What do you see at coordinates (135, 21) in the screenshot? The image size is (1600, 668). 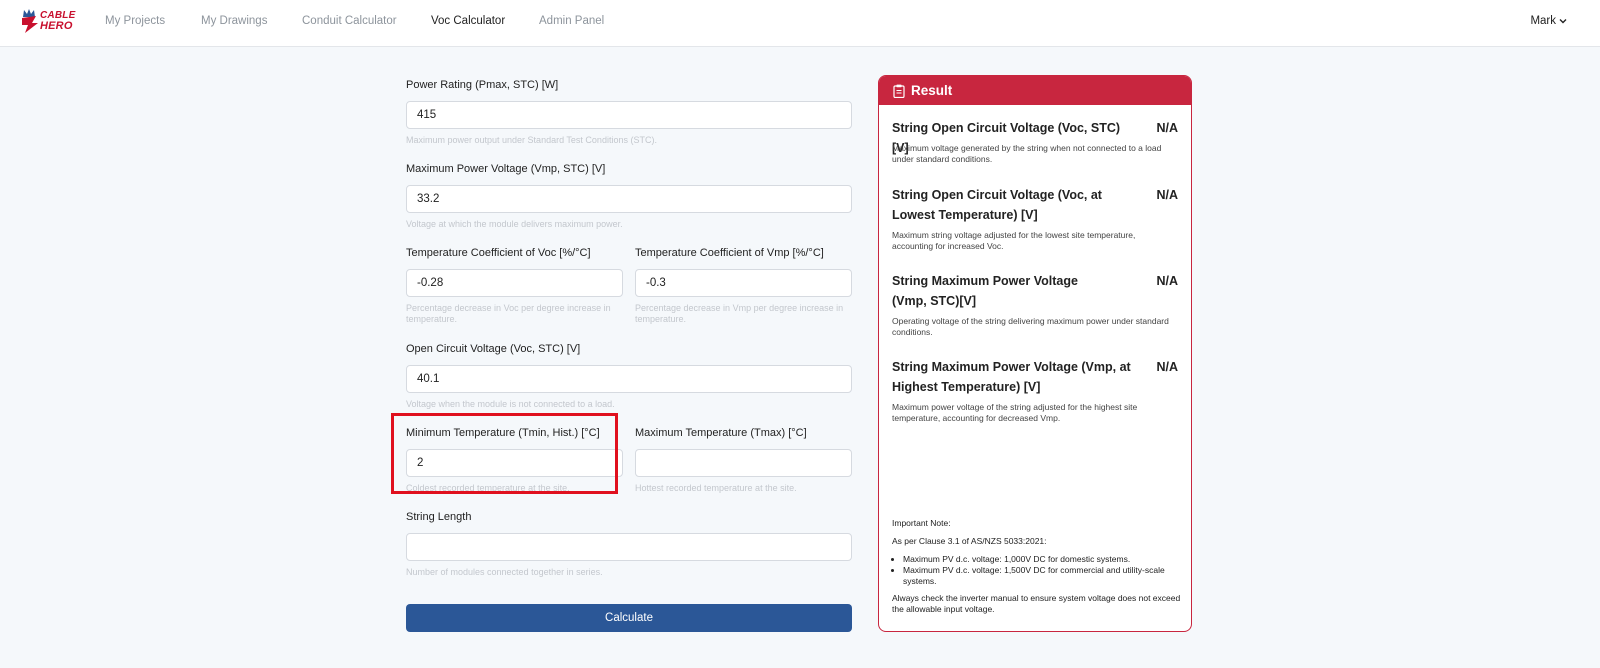 I see `nav-my-projects: My Projects` at bounding box center [135, 21].